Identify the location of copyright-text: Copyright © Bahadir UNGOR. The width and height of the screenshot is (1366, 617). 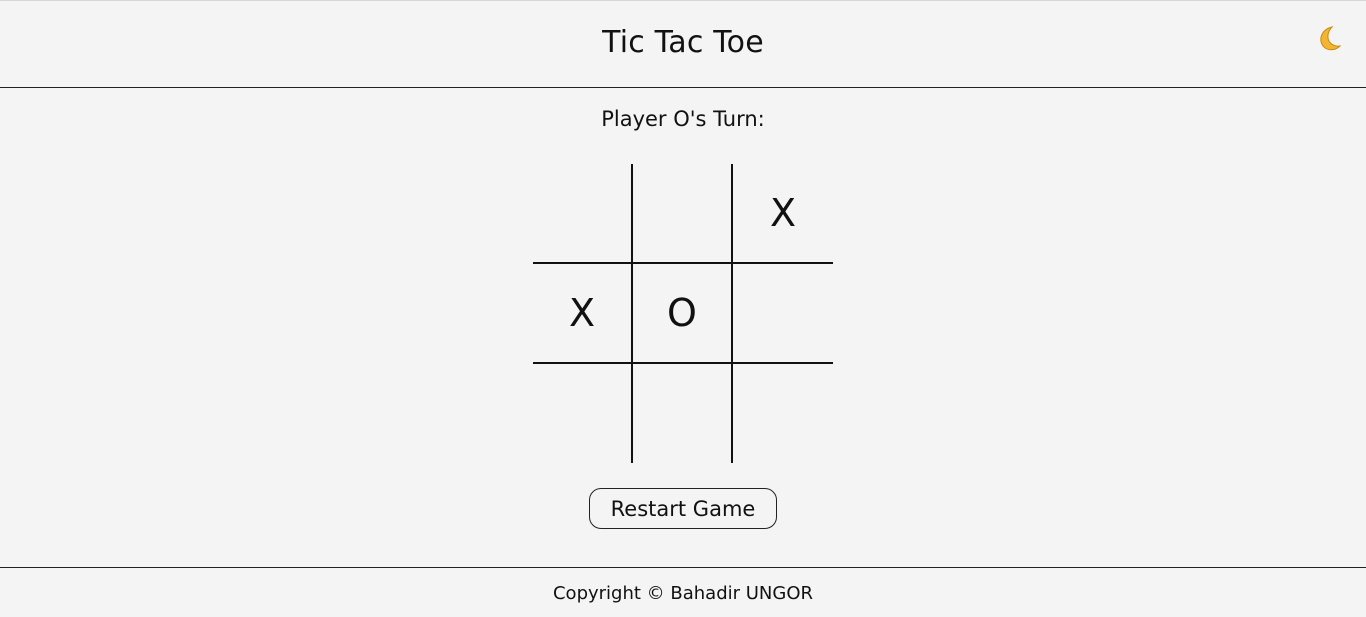
(683, 593).